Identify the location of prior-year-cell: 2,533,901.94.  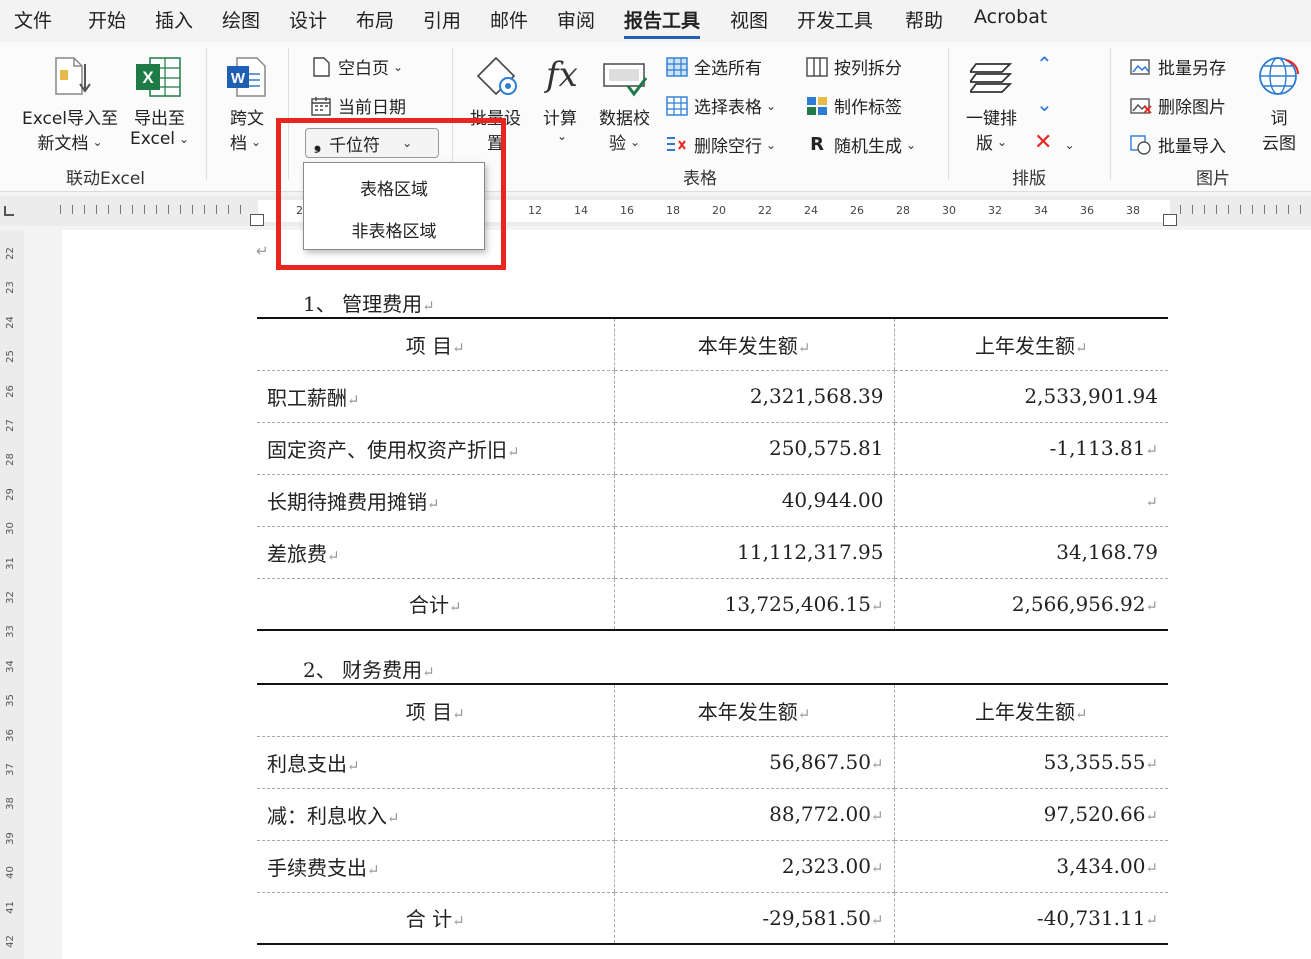
(1030, 396).